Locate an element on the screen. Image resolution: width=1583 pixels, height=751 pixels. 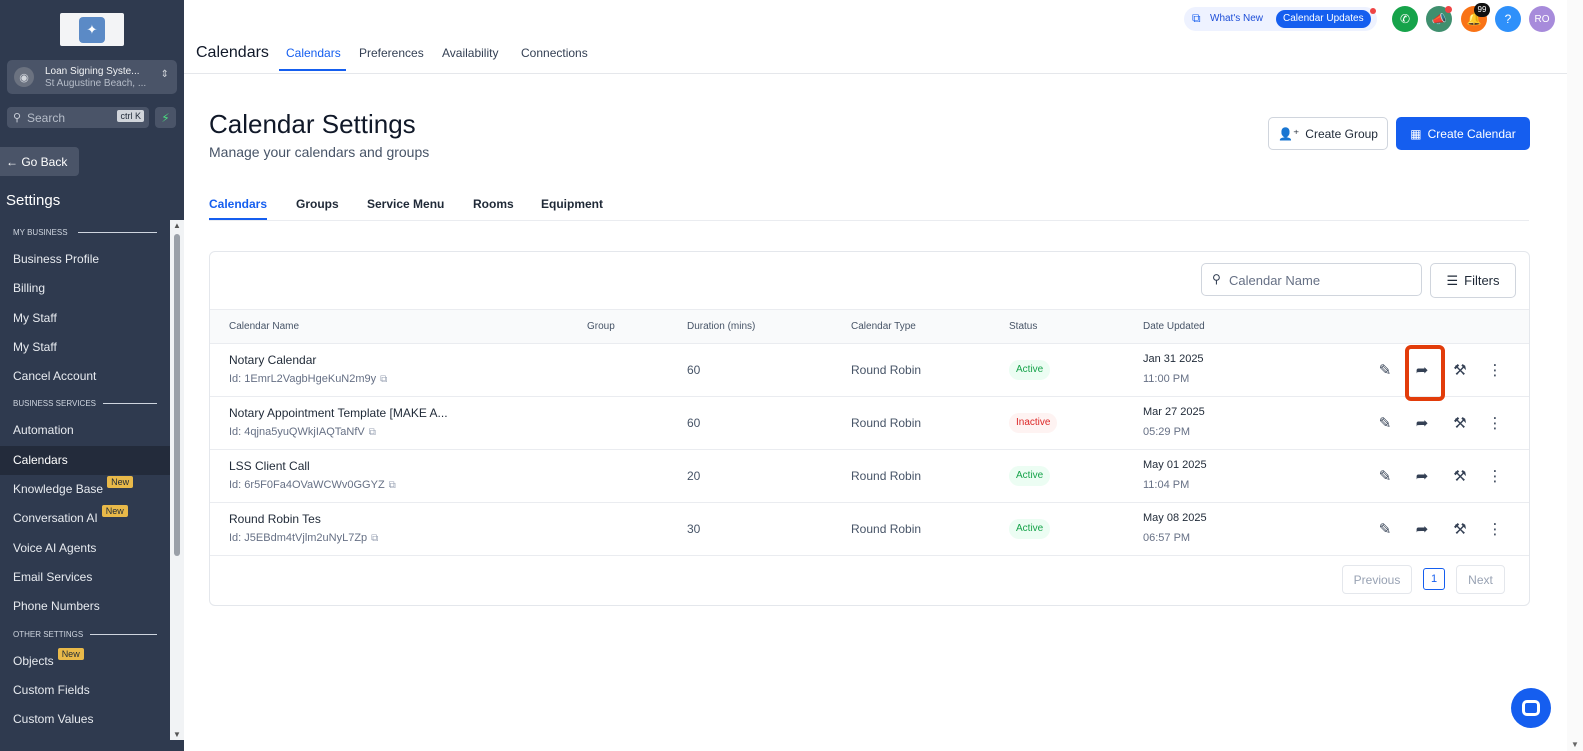
sidebar-item-automation: Automation is located at coordinates (85, 430).